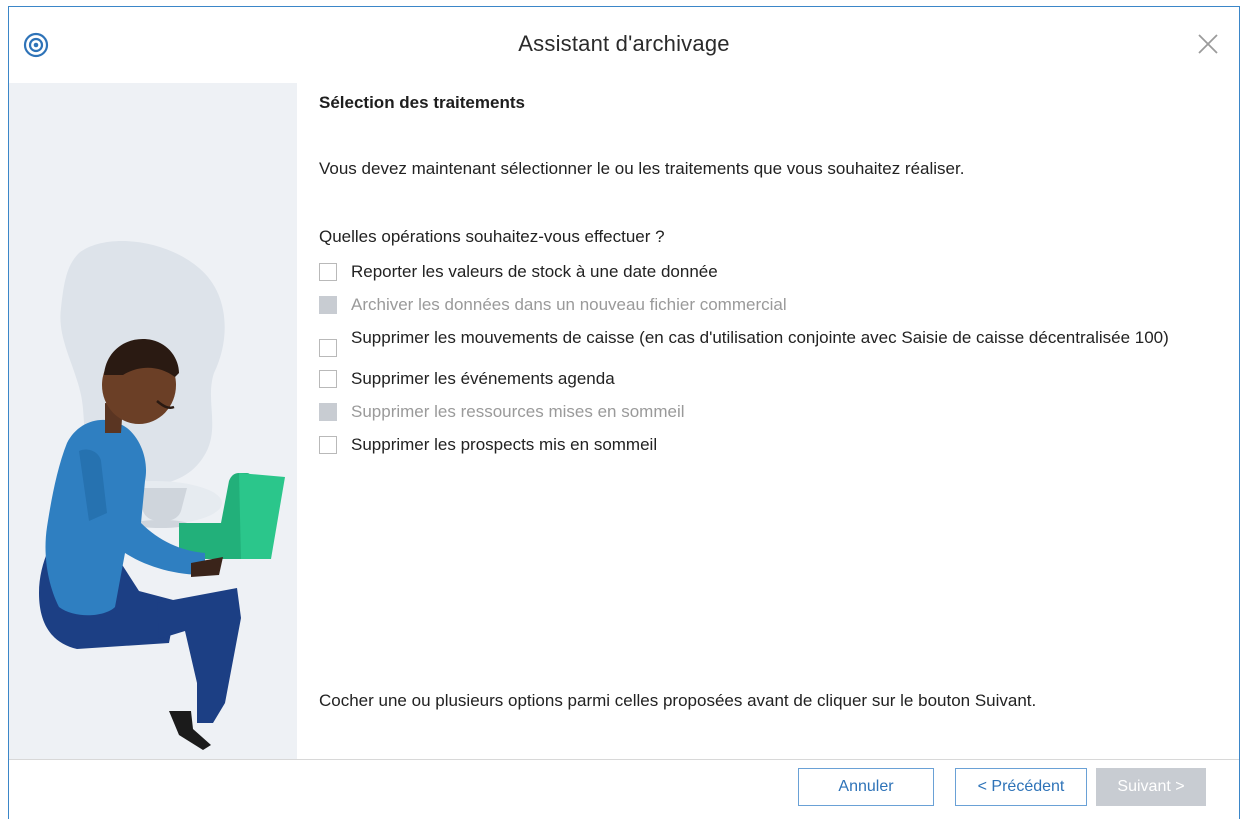  What do you see at coordinates (759, 445) in the screenshot?
I see `option-supprimer-prospects-sommeil: Supprimer les prospects mis en sommeil` at bounding box center [759, 445].